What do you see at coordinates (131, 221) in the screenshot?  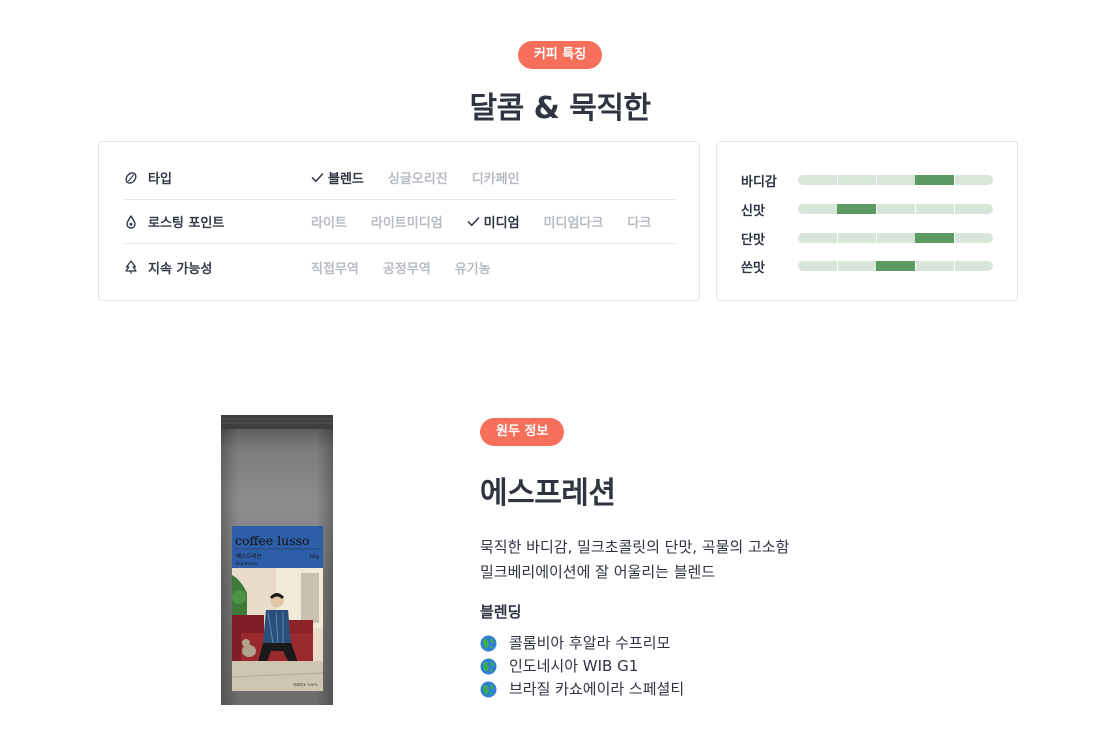 I see `drop-icon` at bounding box center [131, 221].